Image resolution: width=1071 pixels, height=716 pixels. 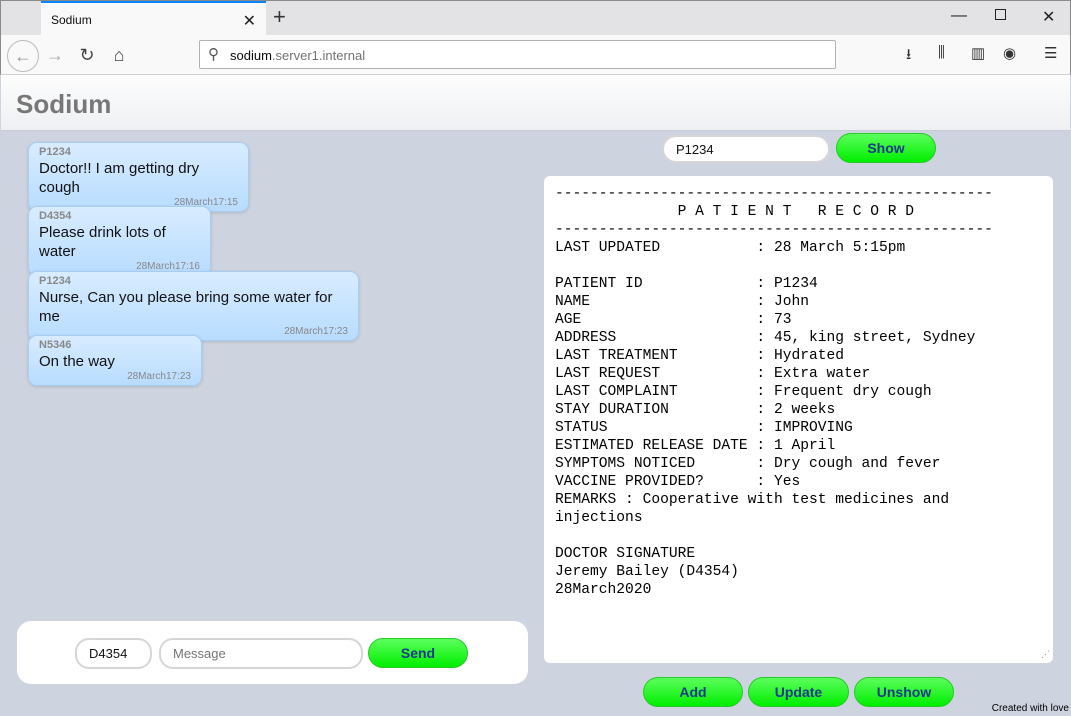 I want to click on add-button: Add, so click(x=693, y=692).